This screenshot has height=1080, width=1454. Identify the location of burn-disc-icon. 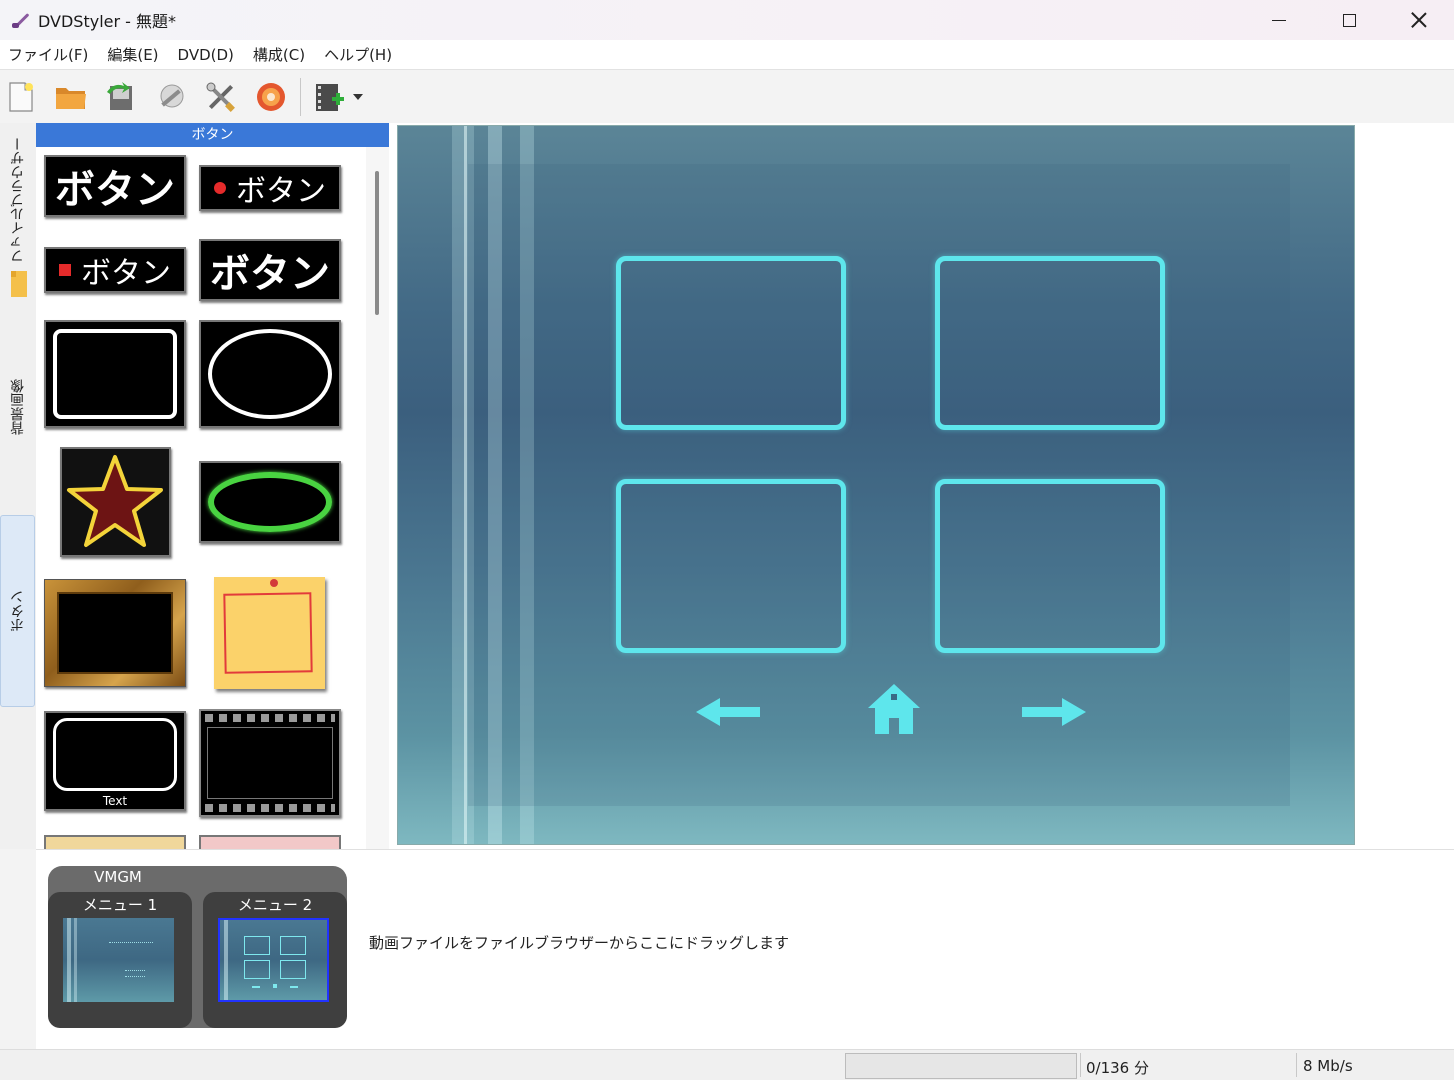
(271, 97).